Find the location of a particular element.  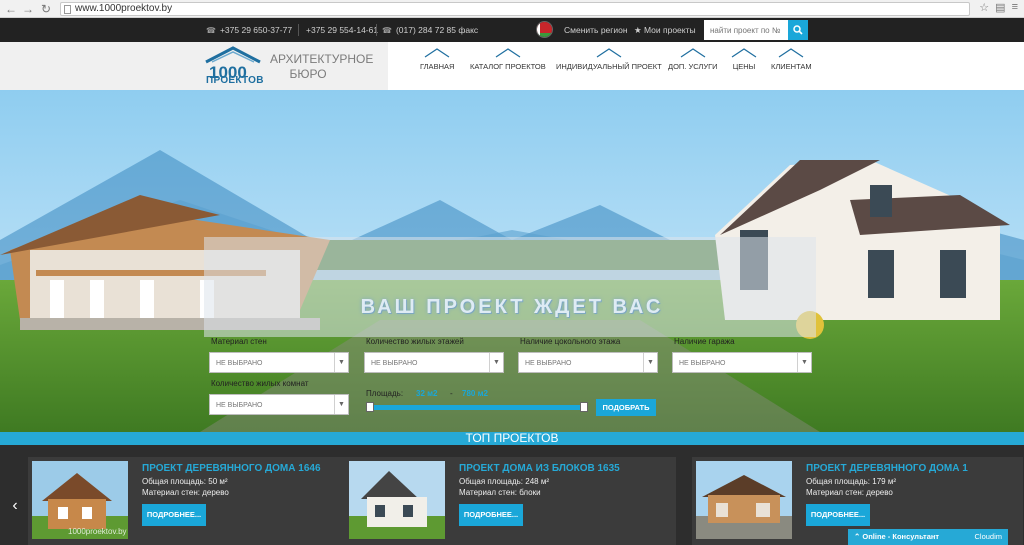

menu-catalog: КАТАЛОГ ПРОЕКТОВ is located at coordinates (508, 59).